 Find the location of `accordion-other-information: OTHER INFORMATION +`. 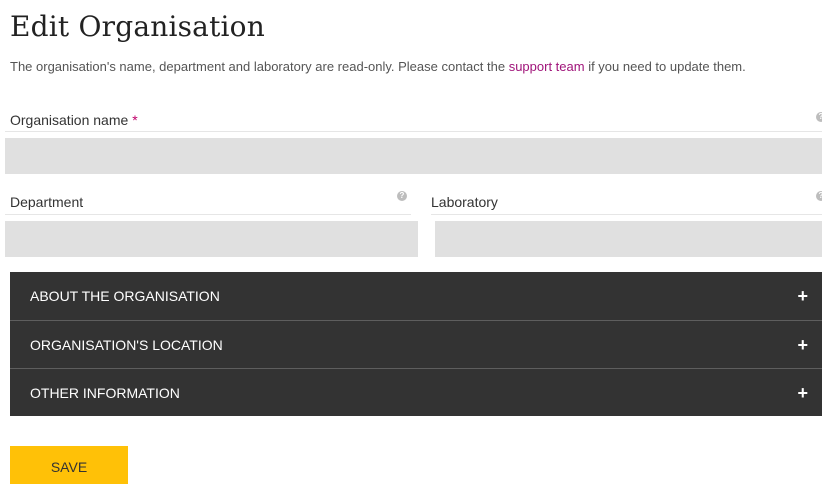

accordion-other-information: OTHER INFORMATION + is located at coordinates (416, 392).